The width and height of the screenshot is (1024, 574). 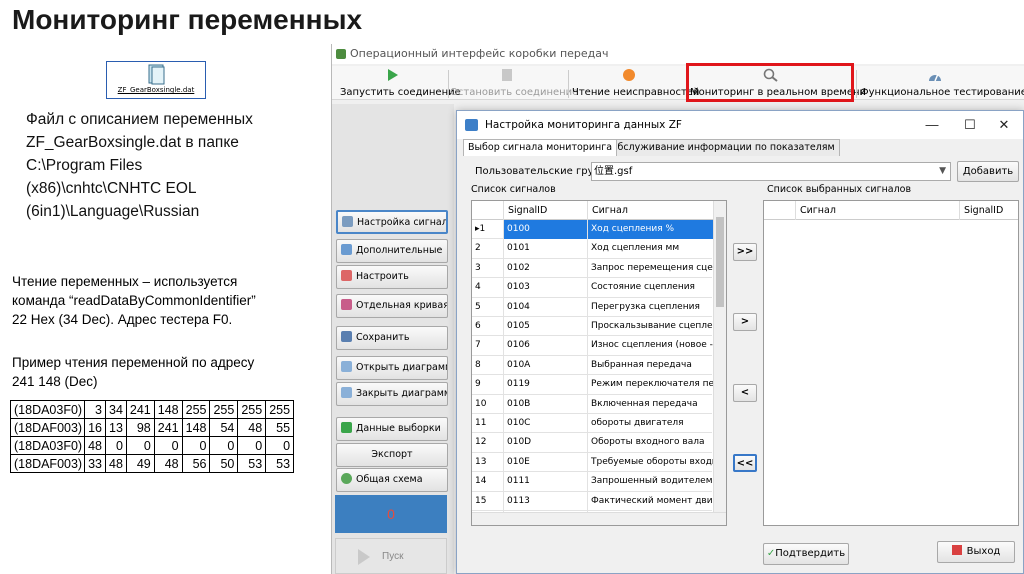 I want to click on stop-connection-button: Остановить соединение, so click(x=514, y=83).